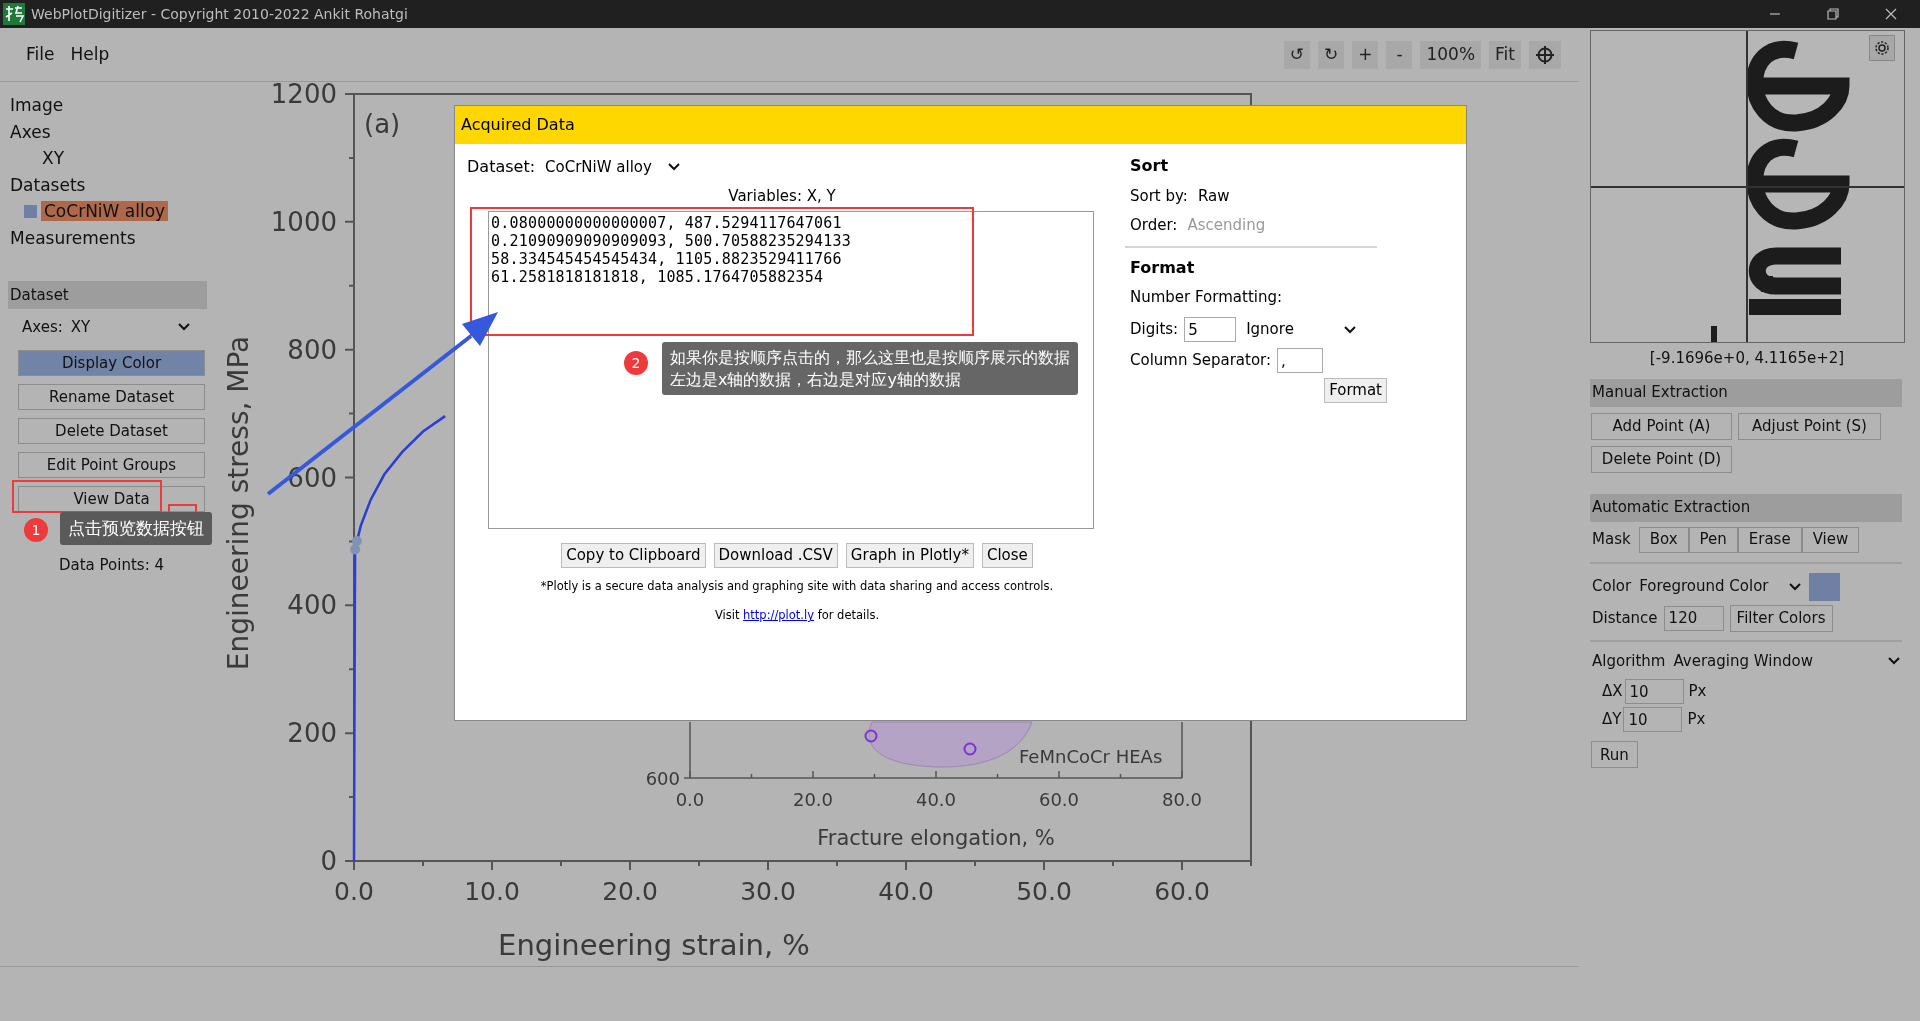 Image resolution: width=1920 pixels, height=1021 pixels. What do you see at coordinates (1262, 196) in the screenshot?
I see `sort-by-select: Raw` at bounding box center [1262, 196].